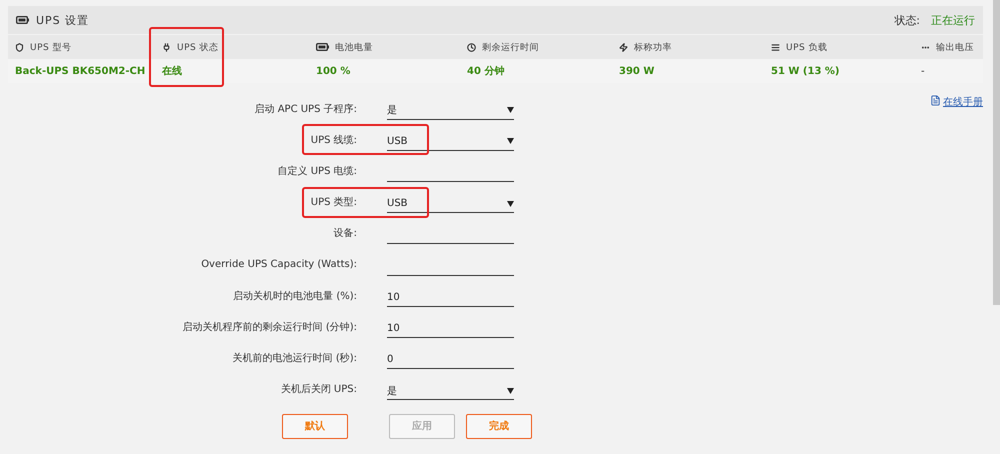 The height and width of the screenshot is (454, 1000). What do you see at coordinates (653, 48) in the screenshot?
I see `column-label: 标称功率` at bounding box center [653, 48].